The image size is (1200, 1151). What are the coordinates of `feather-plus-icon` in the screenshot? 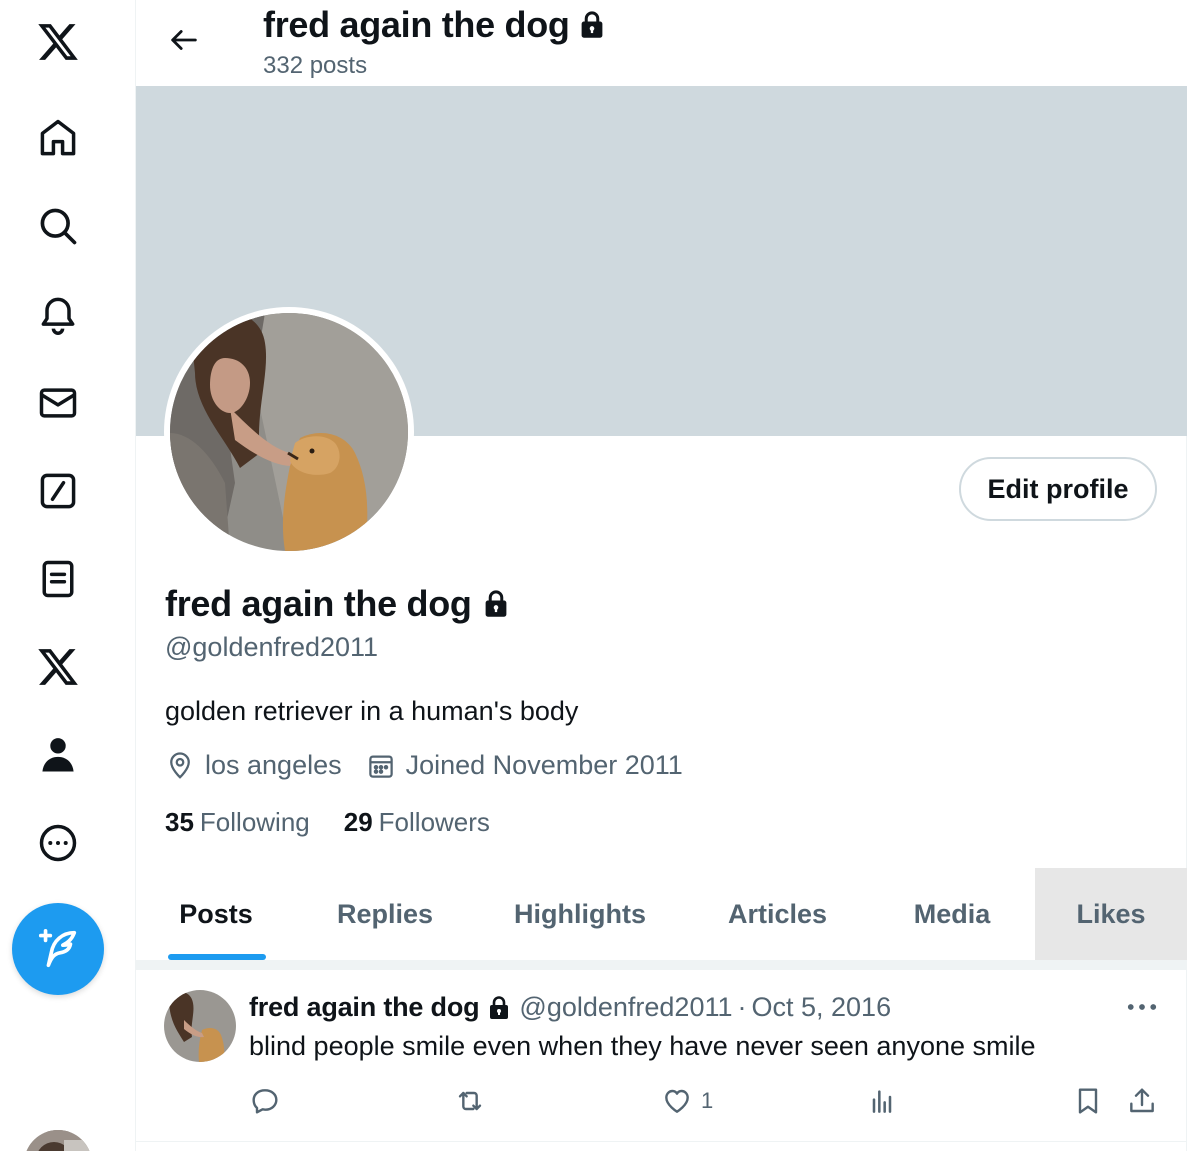 It's located at (57, 948).